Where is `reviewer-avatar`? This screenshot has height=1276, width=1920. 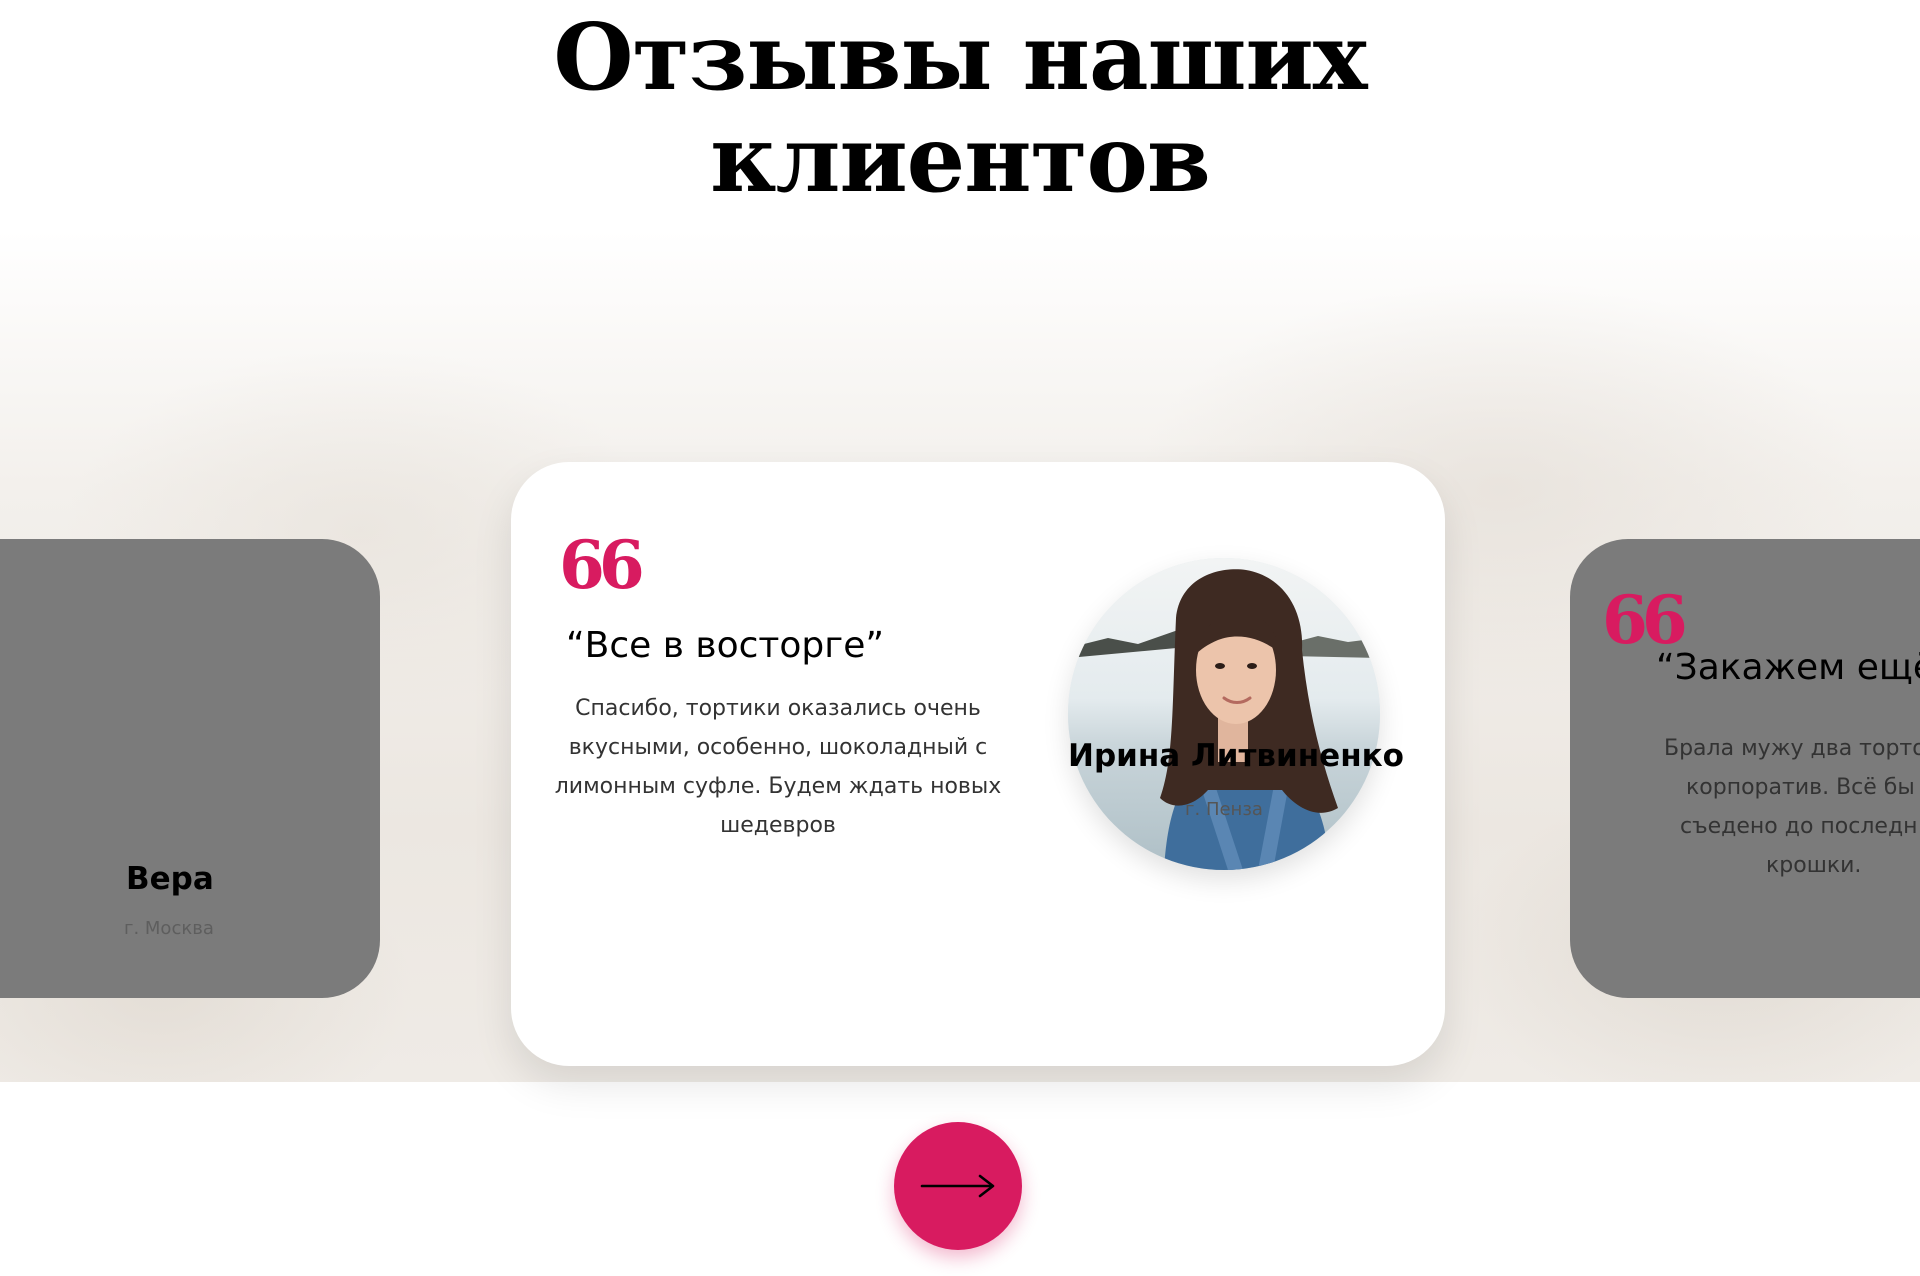 reviewer-avatar is located at coordinates (1224, 714).